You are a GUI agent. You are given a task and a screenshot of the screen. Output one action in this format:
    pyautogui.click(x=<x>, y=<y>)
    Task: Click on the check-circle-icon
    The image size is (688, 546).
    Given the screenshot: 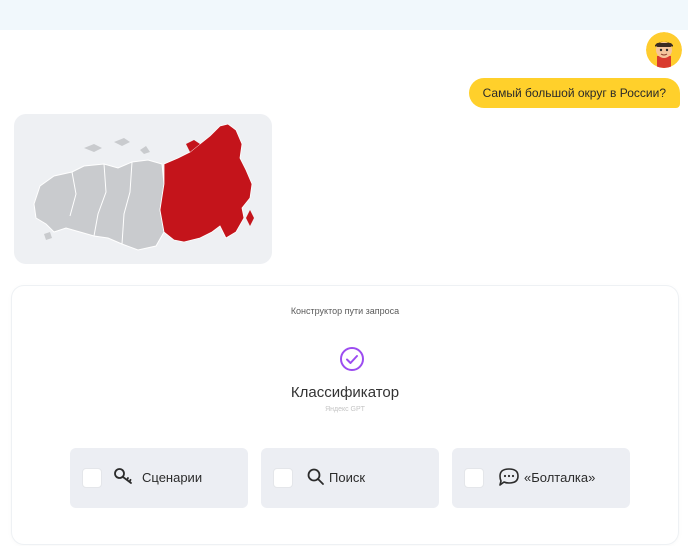 What is the action you would take?
    pyautogui.click(x=352, y=359)
    